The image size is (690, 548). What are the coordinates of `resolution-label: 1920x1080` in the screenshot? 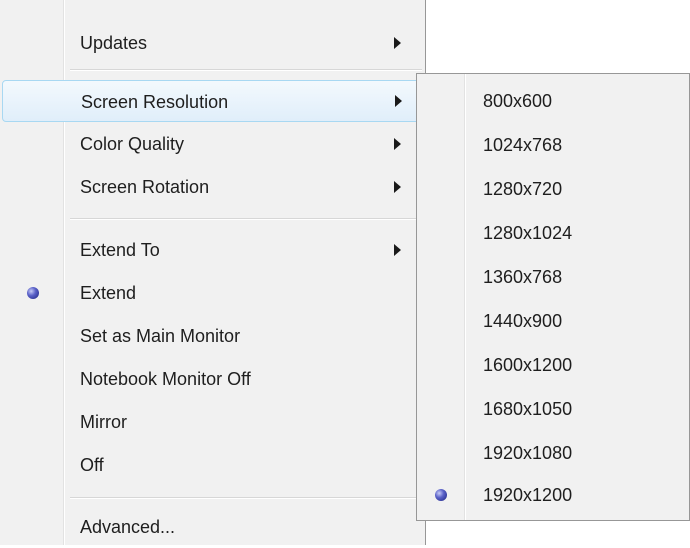 It's located at (528, 453).